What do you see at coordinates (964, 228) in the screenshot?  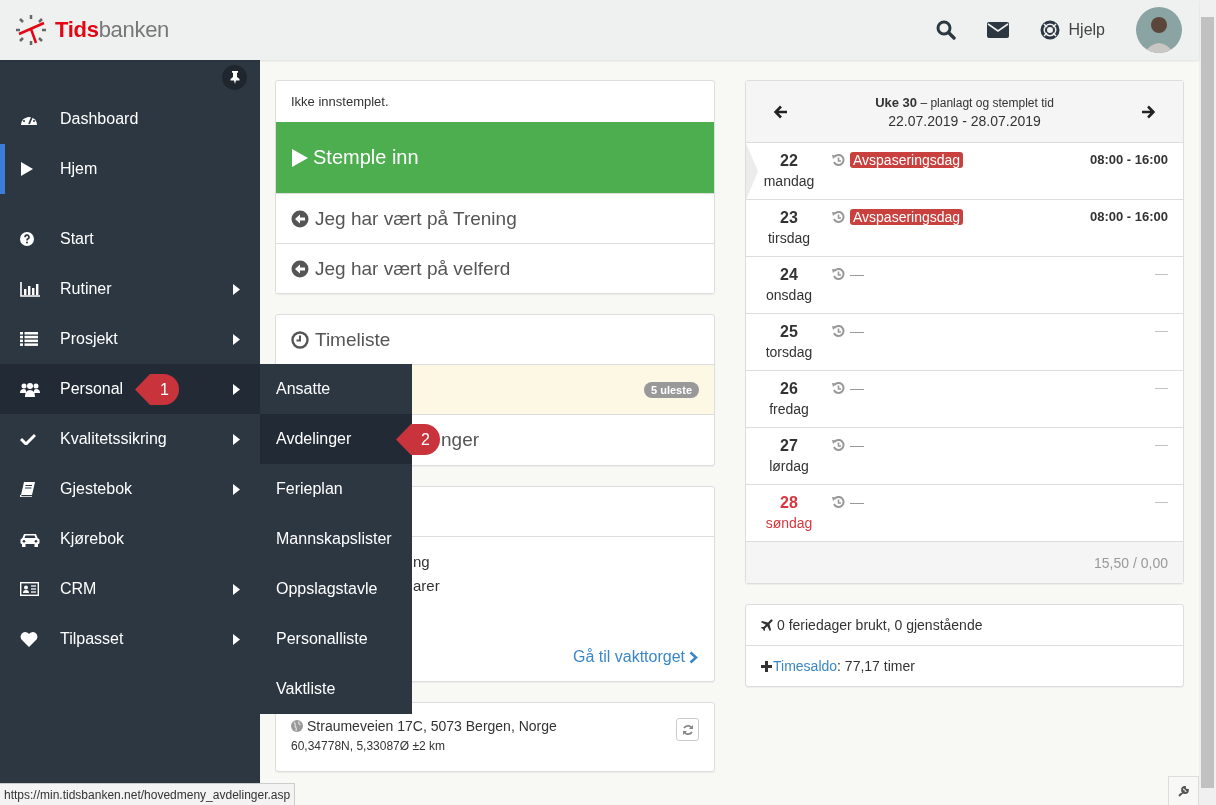 I see `day-row: 23 tirsdag Avspaseringsdag 08:00 - 16:00` at bounding box center [964, 228].